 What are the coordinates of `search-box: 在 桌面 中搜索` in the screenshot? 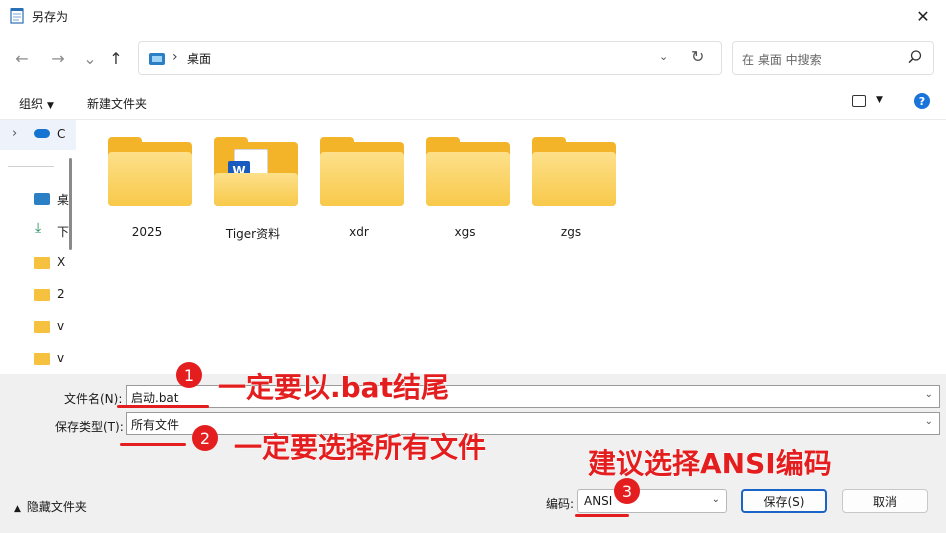 It's located at (833, 58).